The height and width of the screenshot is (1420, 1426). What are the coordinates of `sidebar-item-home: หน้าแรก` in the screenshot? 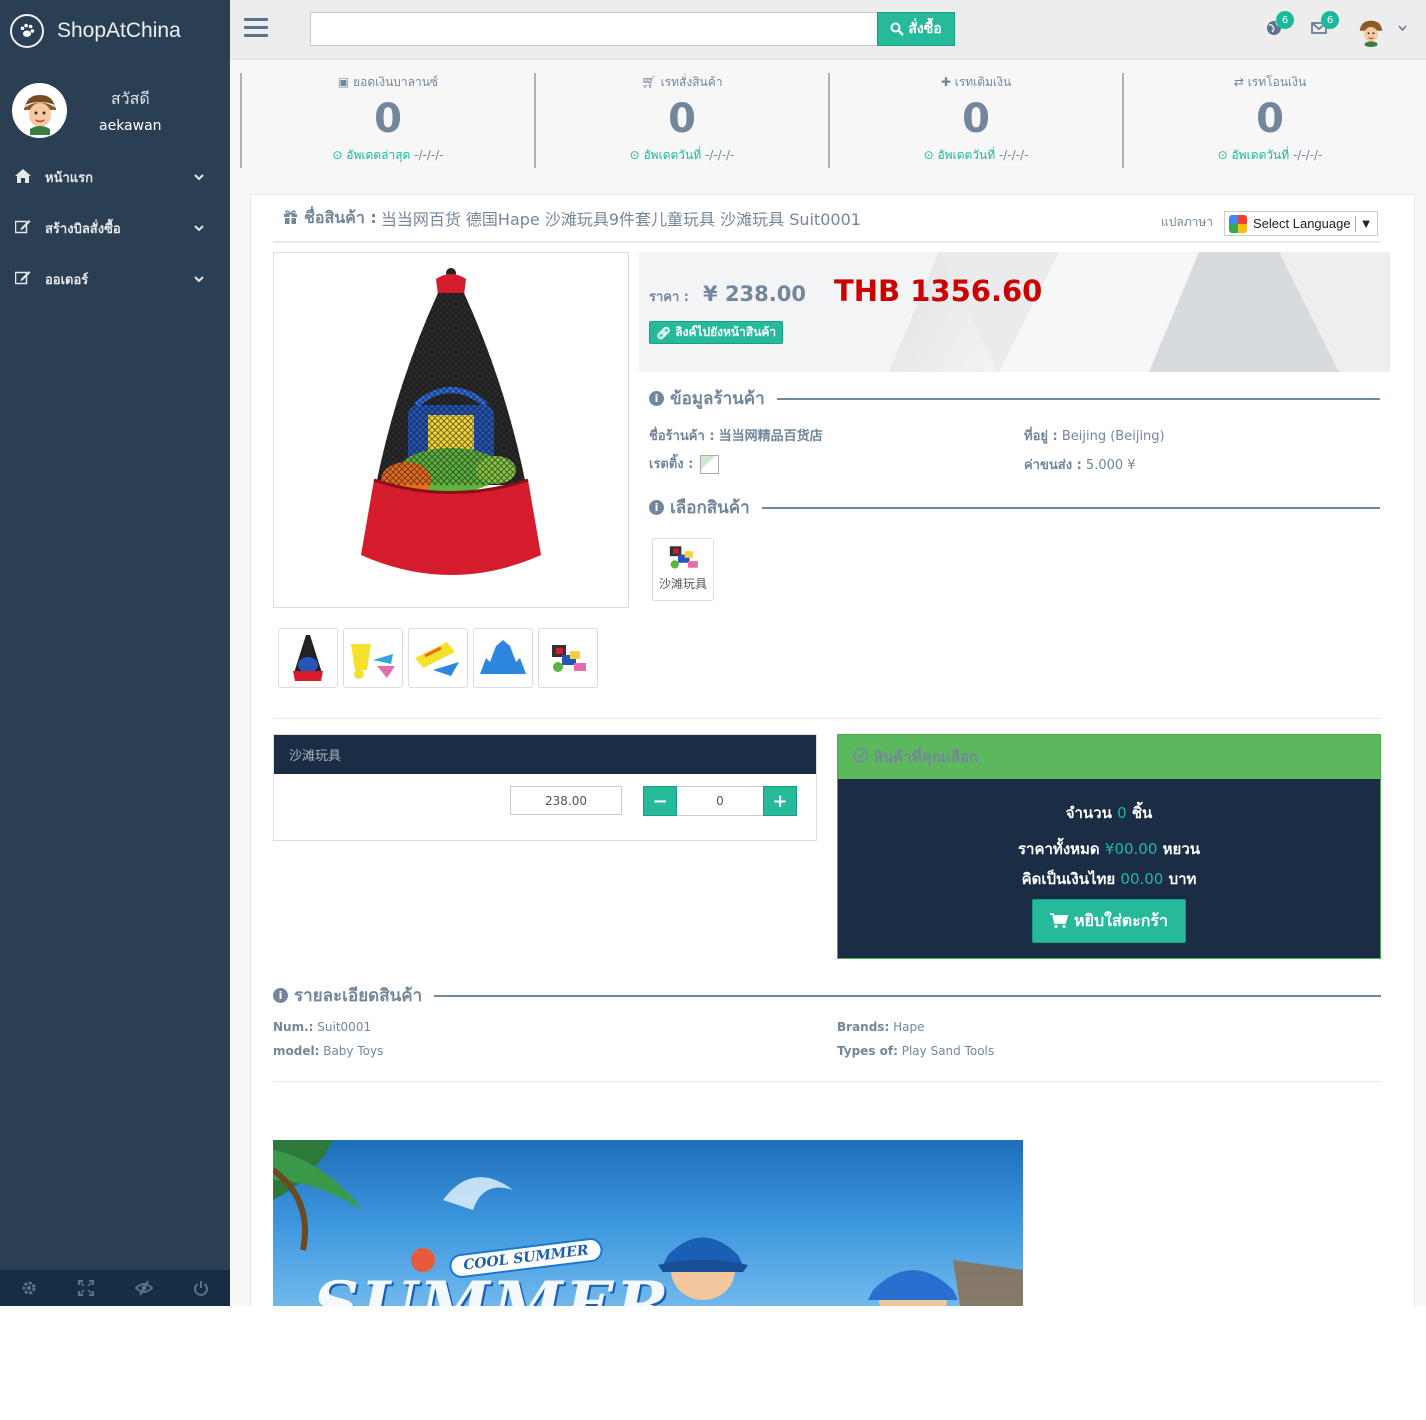 It's located at (115, 177).